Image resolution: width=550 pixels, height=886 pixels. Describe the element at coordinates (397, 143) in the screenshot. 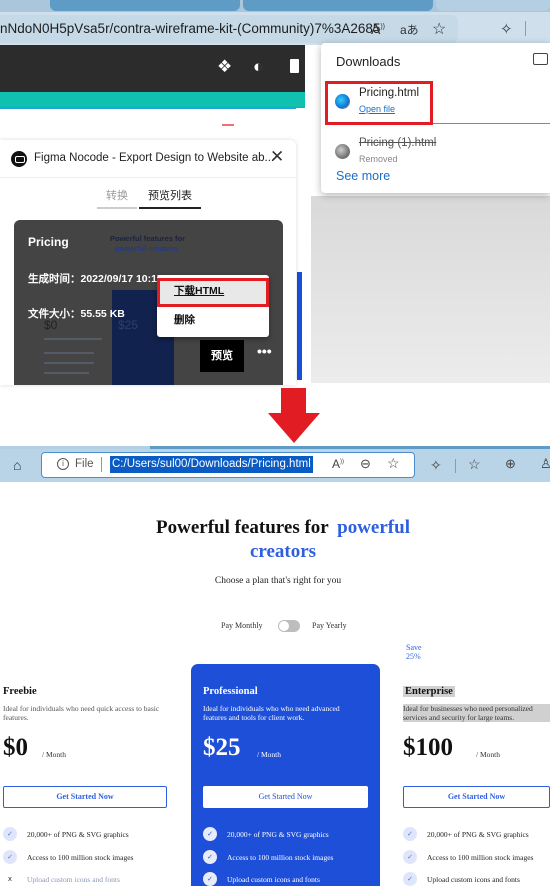

I see `download-file-name: Pricing (1).html` at that location.